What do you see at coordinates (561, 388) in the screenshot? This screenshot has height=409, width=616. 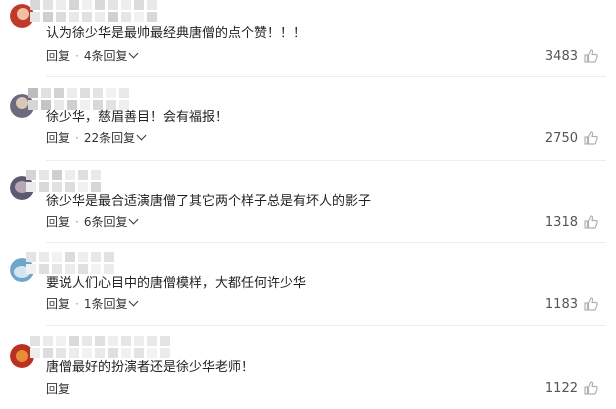 I see `like-count: 1122` at bounding box center [561, 388].